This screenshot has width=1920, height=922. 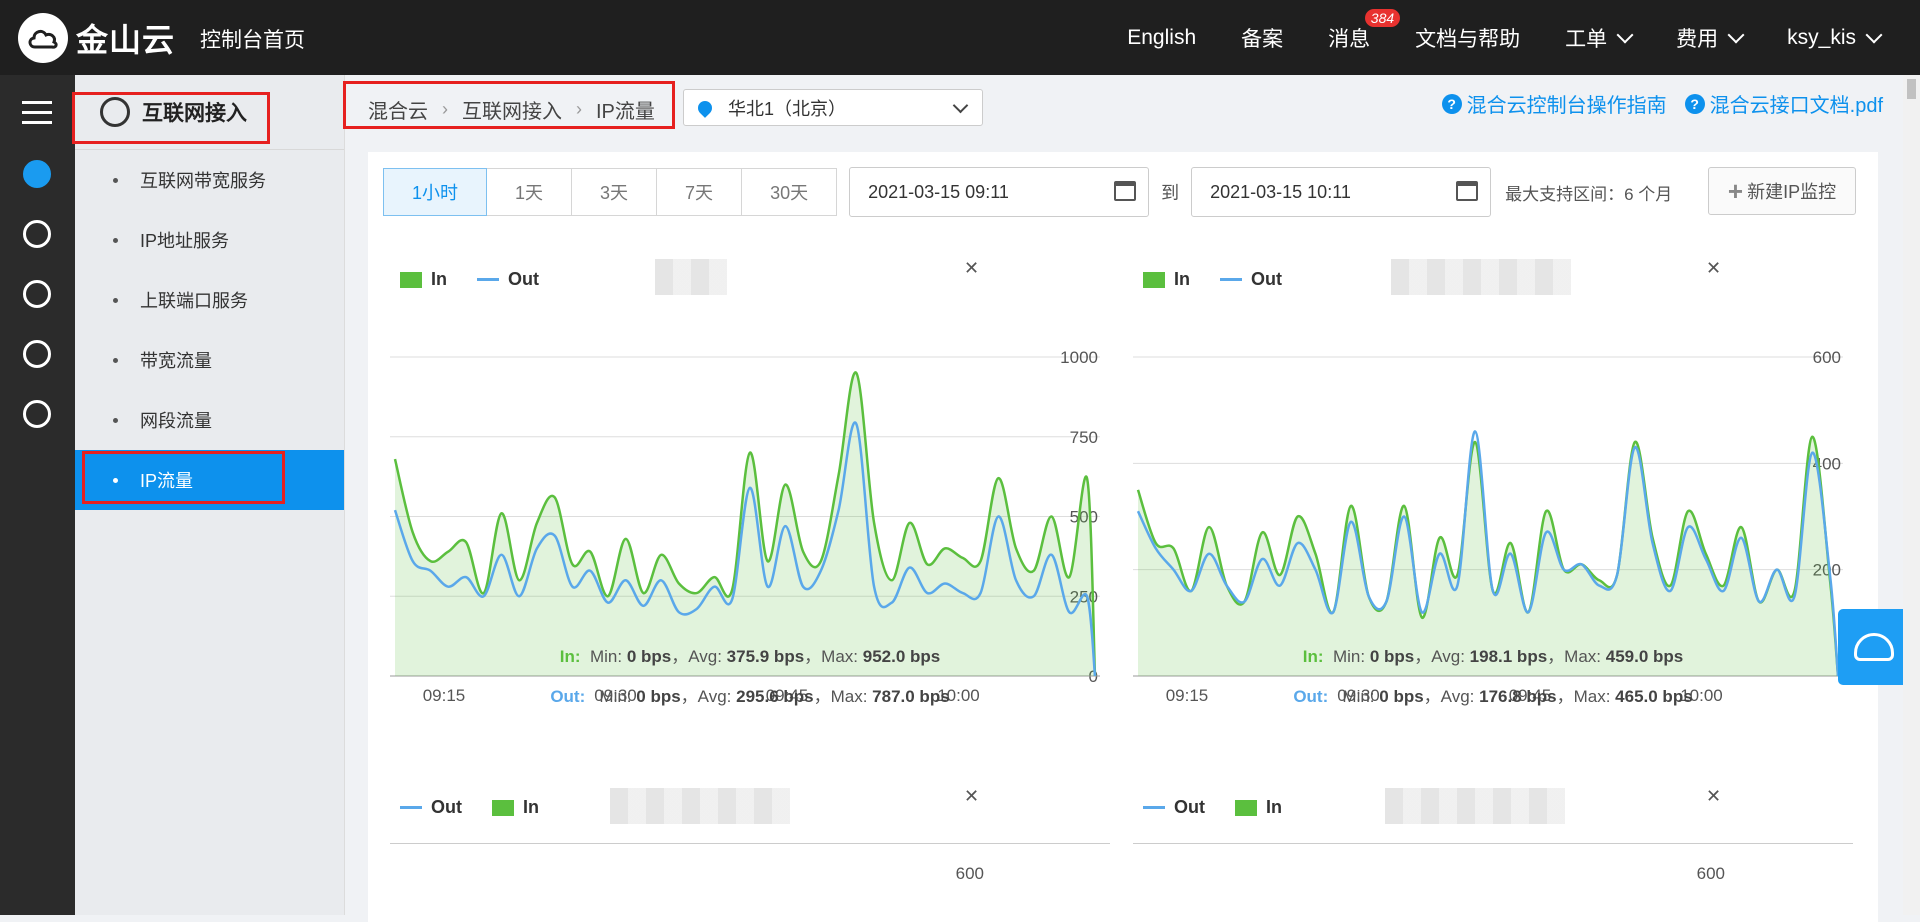 I want to click on sidebar-item-ip-address-service: IP地址服务, so click(x=209, y=240).